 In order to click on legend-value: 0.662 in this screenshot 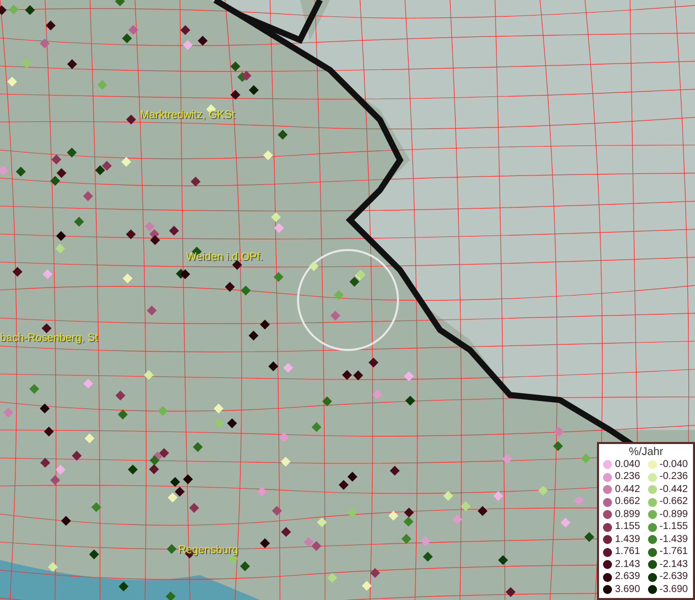, I will do `click(627, 502)`.